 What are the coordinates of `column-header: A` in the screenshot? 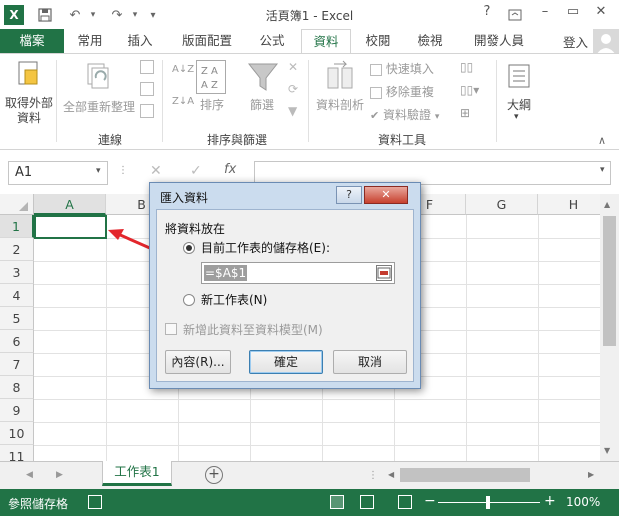 It's located at (70, 204).